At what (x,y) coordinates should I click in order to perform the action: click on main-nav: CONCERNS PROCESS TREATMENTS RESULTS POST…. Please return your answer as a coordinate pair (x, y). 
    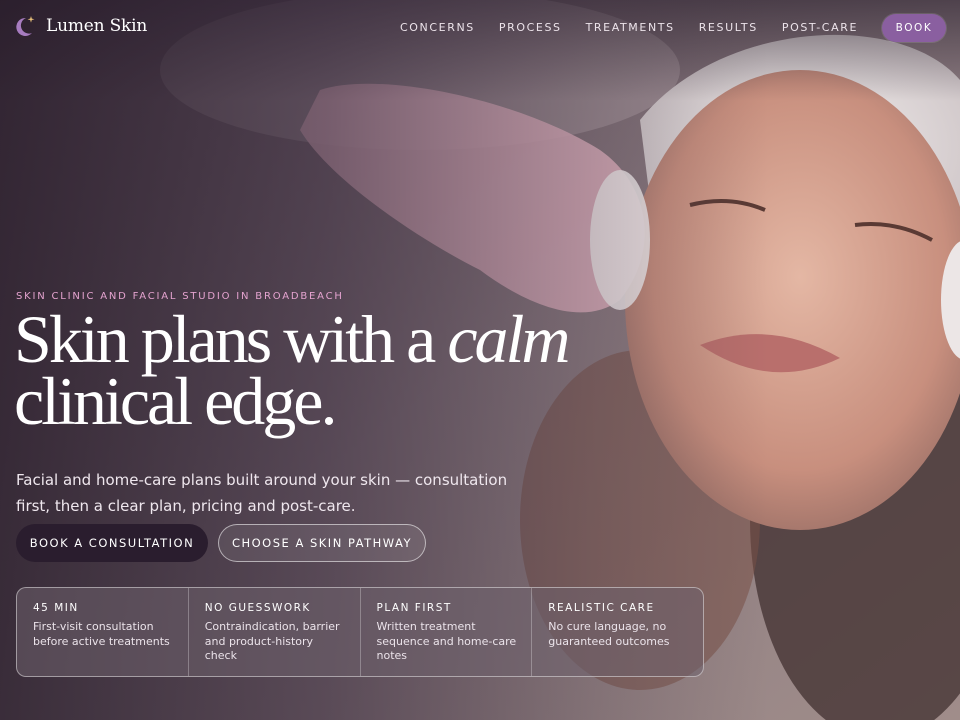
    Looking at the image, I should click on (617, 27).